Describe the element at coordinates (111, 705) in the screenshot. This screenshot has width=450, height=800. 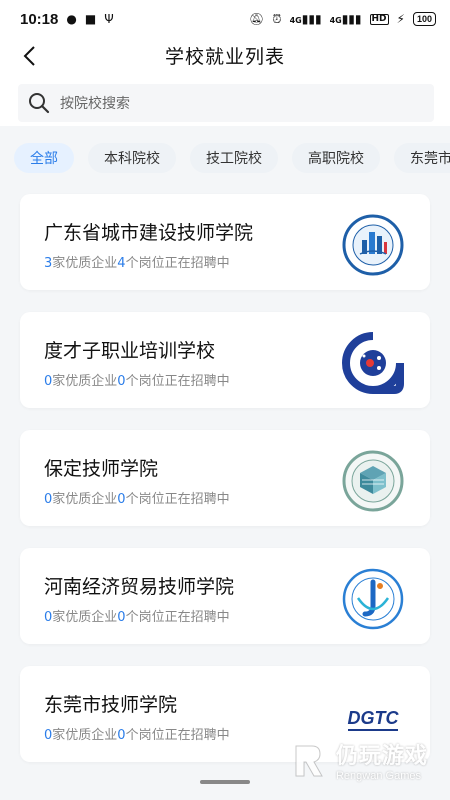
I see `school-name: 东莞市技师学院` at that location.